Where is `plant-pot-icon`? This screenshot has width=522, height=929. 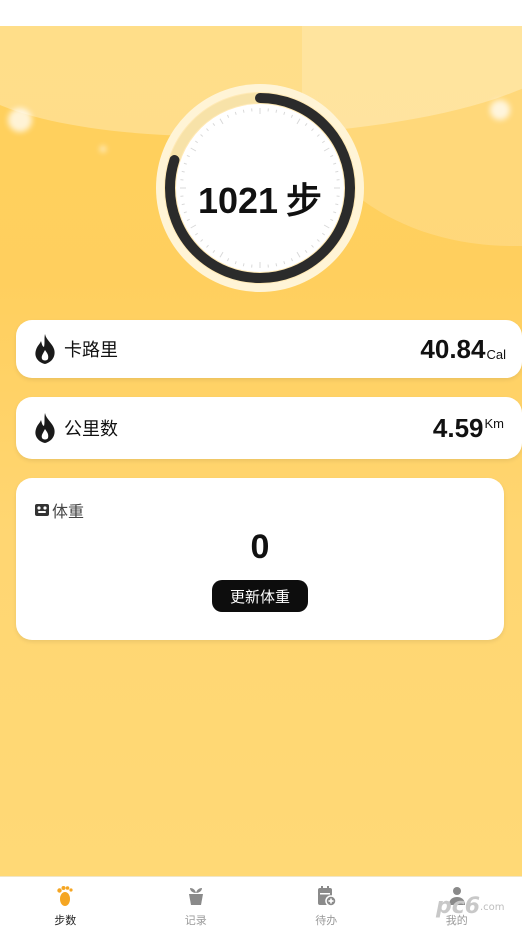
plant-pot-icon is located at coordinates (195, 896).